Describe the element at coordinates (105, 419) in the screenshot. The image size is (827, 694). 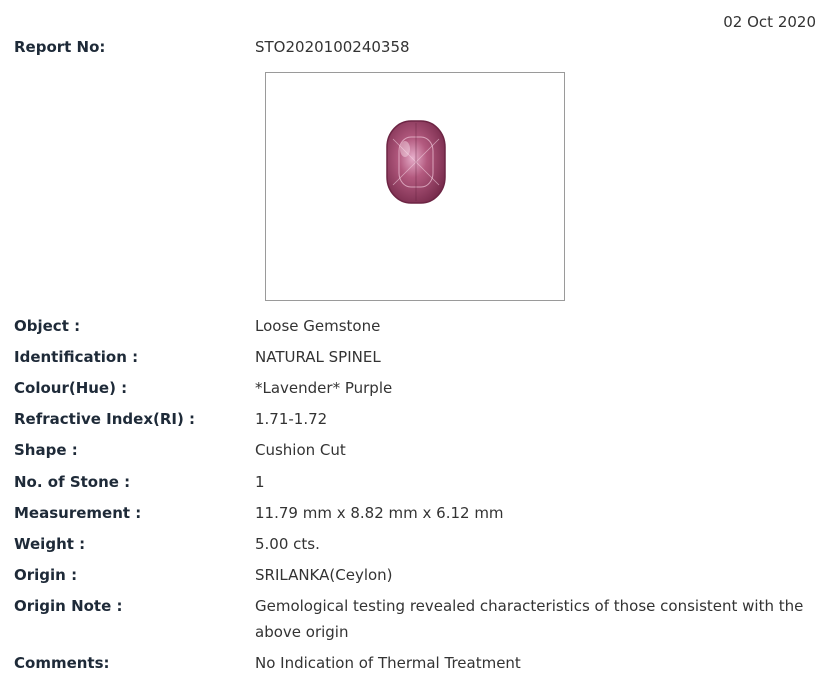
I see `field-label: Refractive Index(RI) :` at that location.